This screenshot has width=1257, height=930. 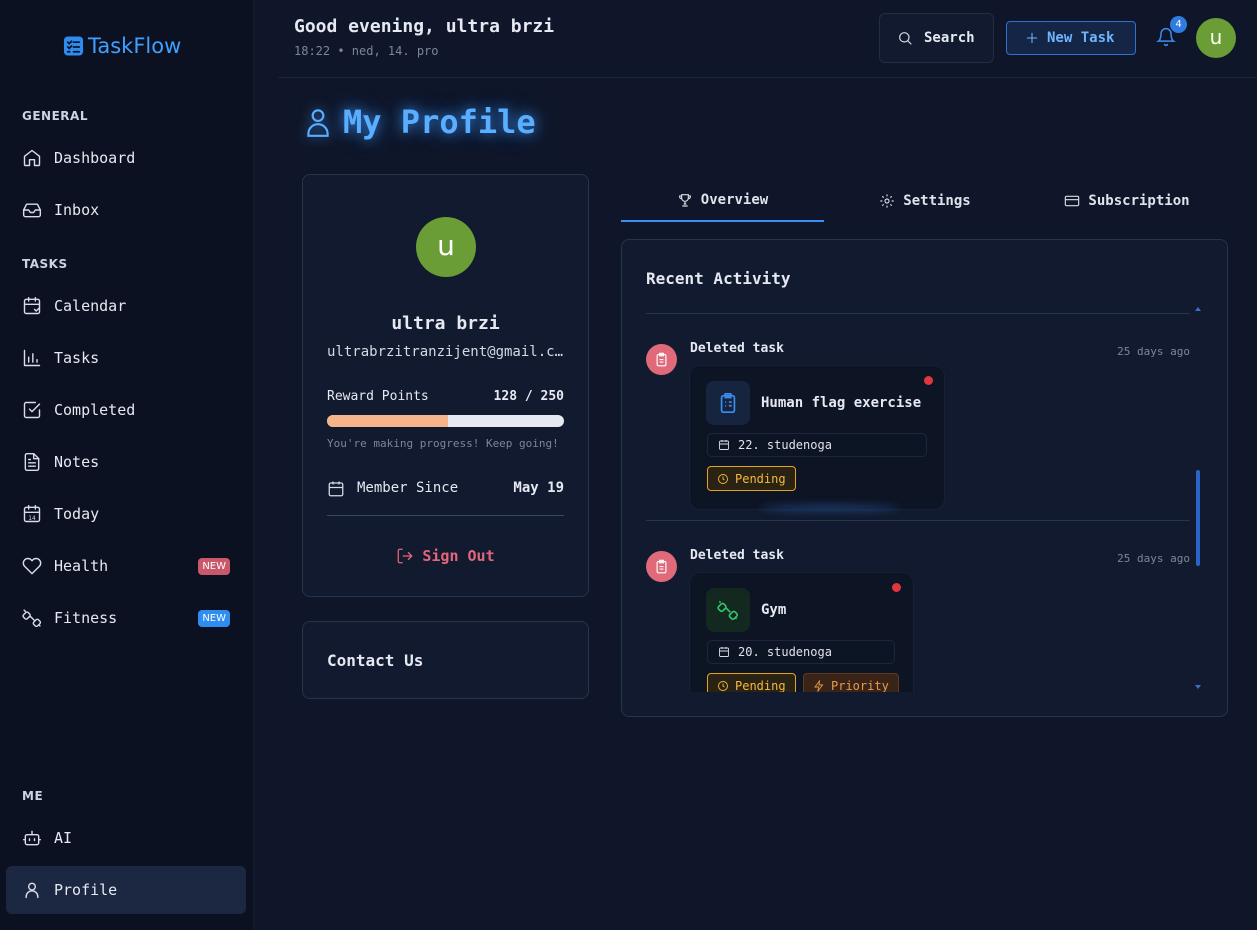 What do you see at coordinates (538, 488) in the screenshot?
I see `member-since-value: May 19` at bounding box center [538, 488].